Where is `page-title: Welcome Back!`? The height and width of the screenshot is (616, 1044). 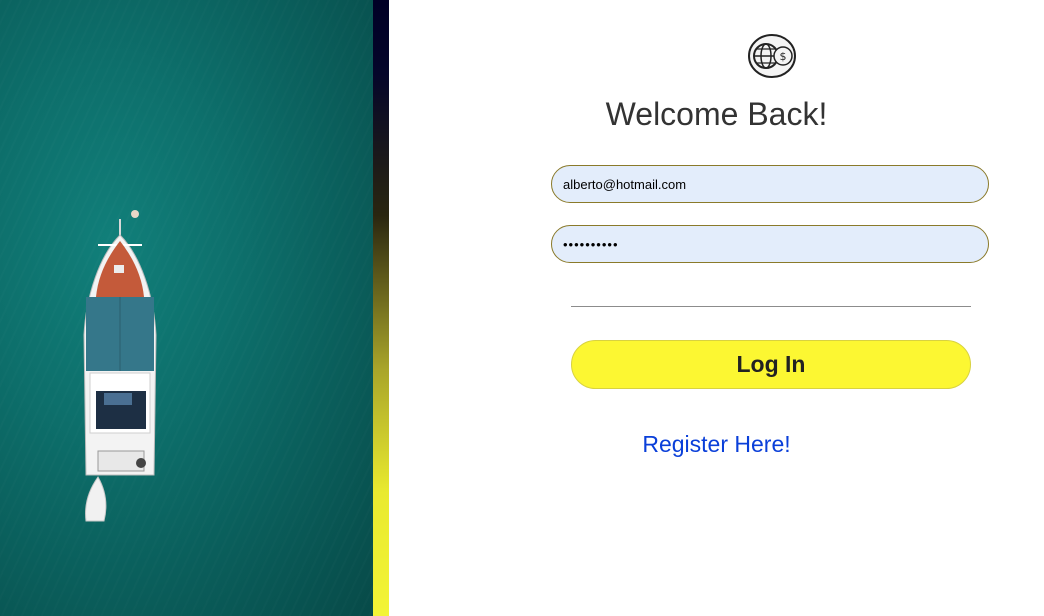 page-title: Welcome Back! is located at coordinates (716, 114).